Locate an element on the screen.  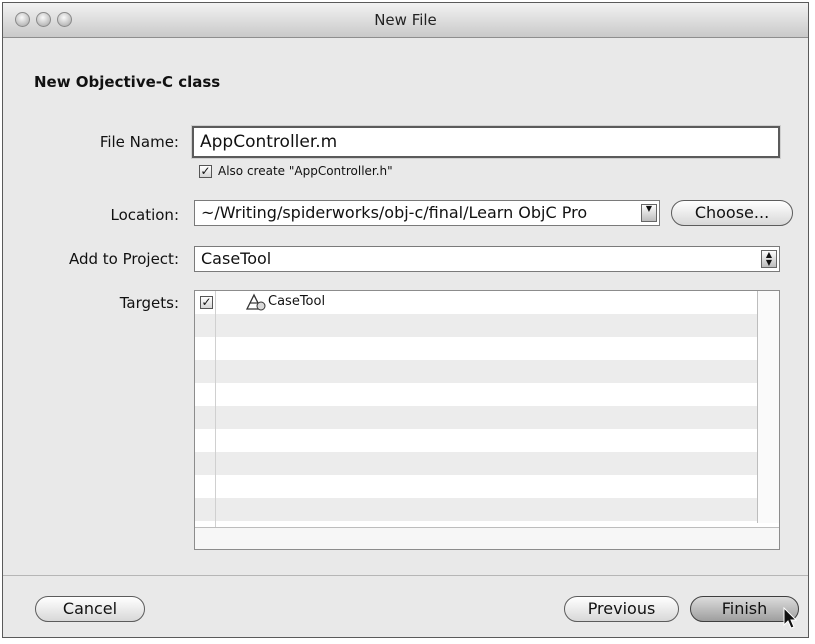
table-row: ✓ CaseTool is located at coordinates (476, 302).